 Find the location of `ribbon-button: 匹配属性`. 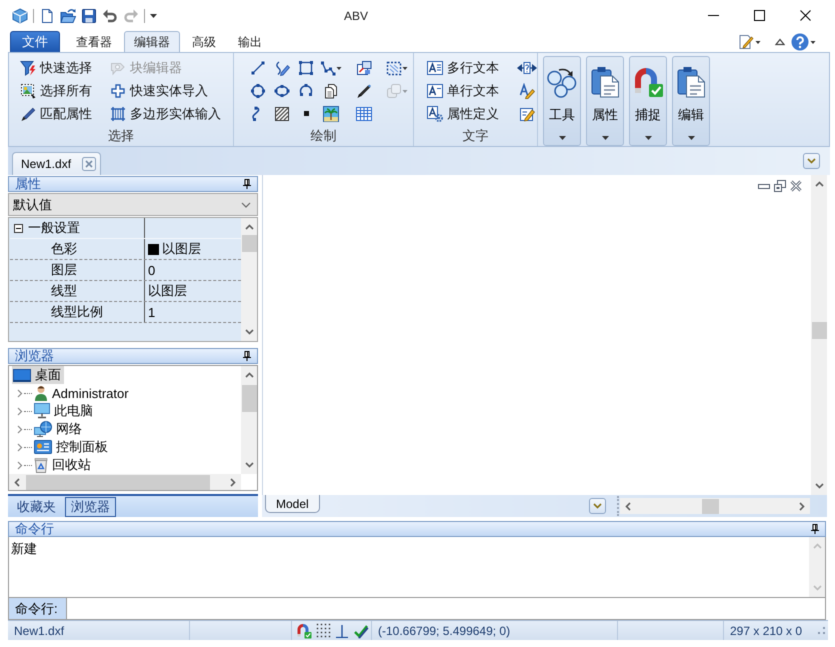

ribbon-button: 匹配属性 is located at coordinates (57, 113).